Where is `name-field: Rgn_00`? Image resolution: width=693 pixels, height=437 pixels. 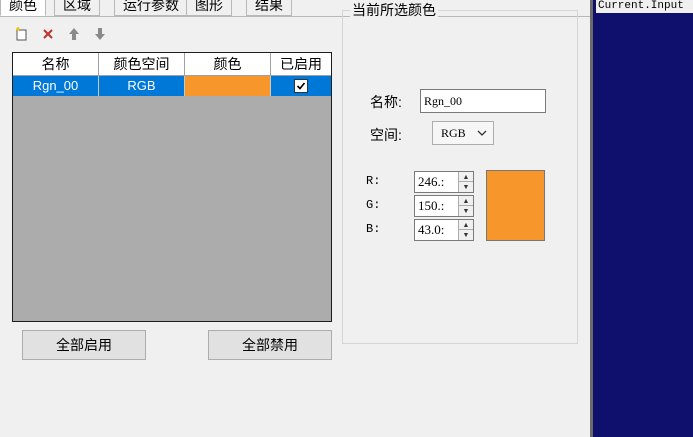
name-field: Rgn_00 is located at coordinates (483, 101).